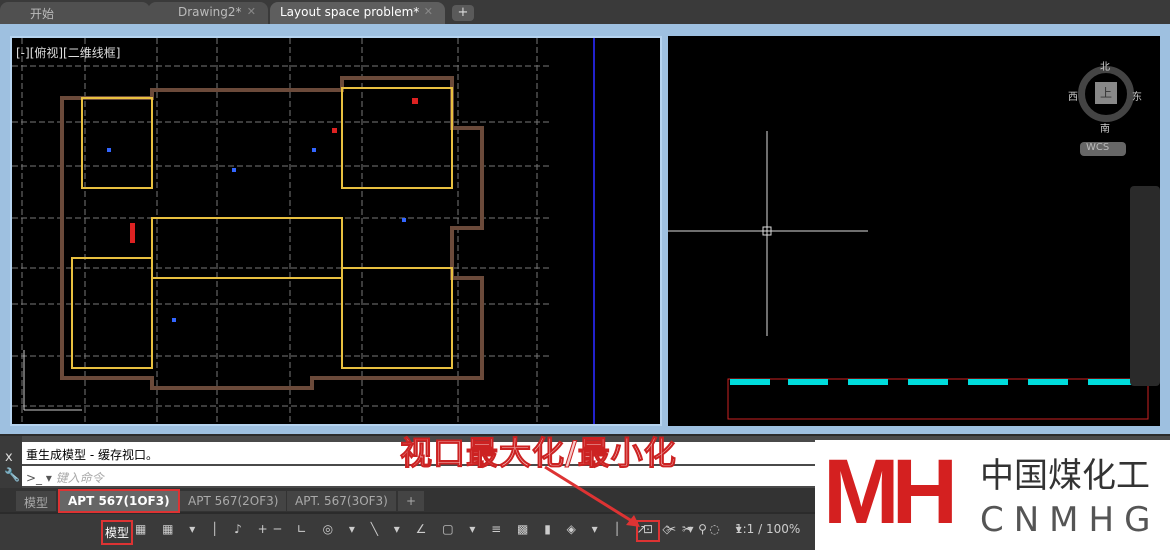 This screenshot has width=1170, height=550. What do you see at coordinates (1070, 520) in the screenshot?
I see `logo-english: CNMHG` at bounding box center [1070, 520].